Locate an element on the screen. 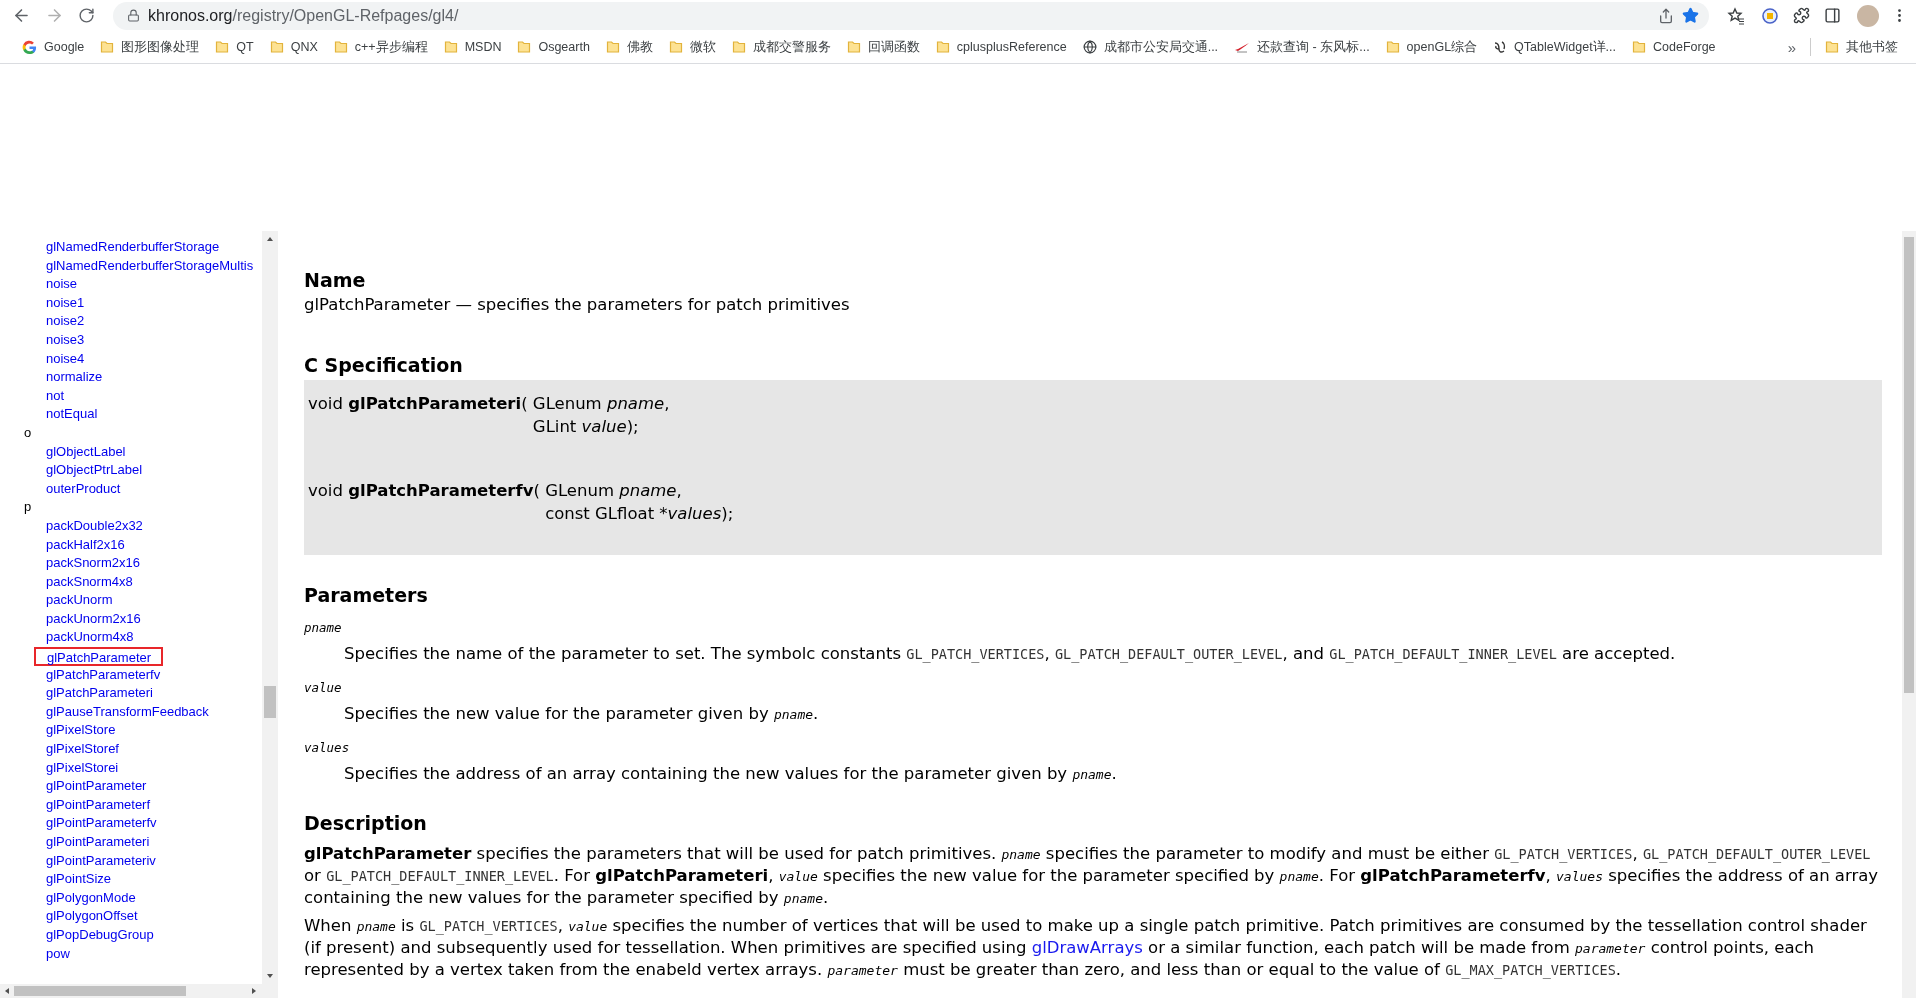  sidebar-link: noise1 is located at coordinates (60, 303).